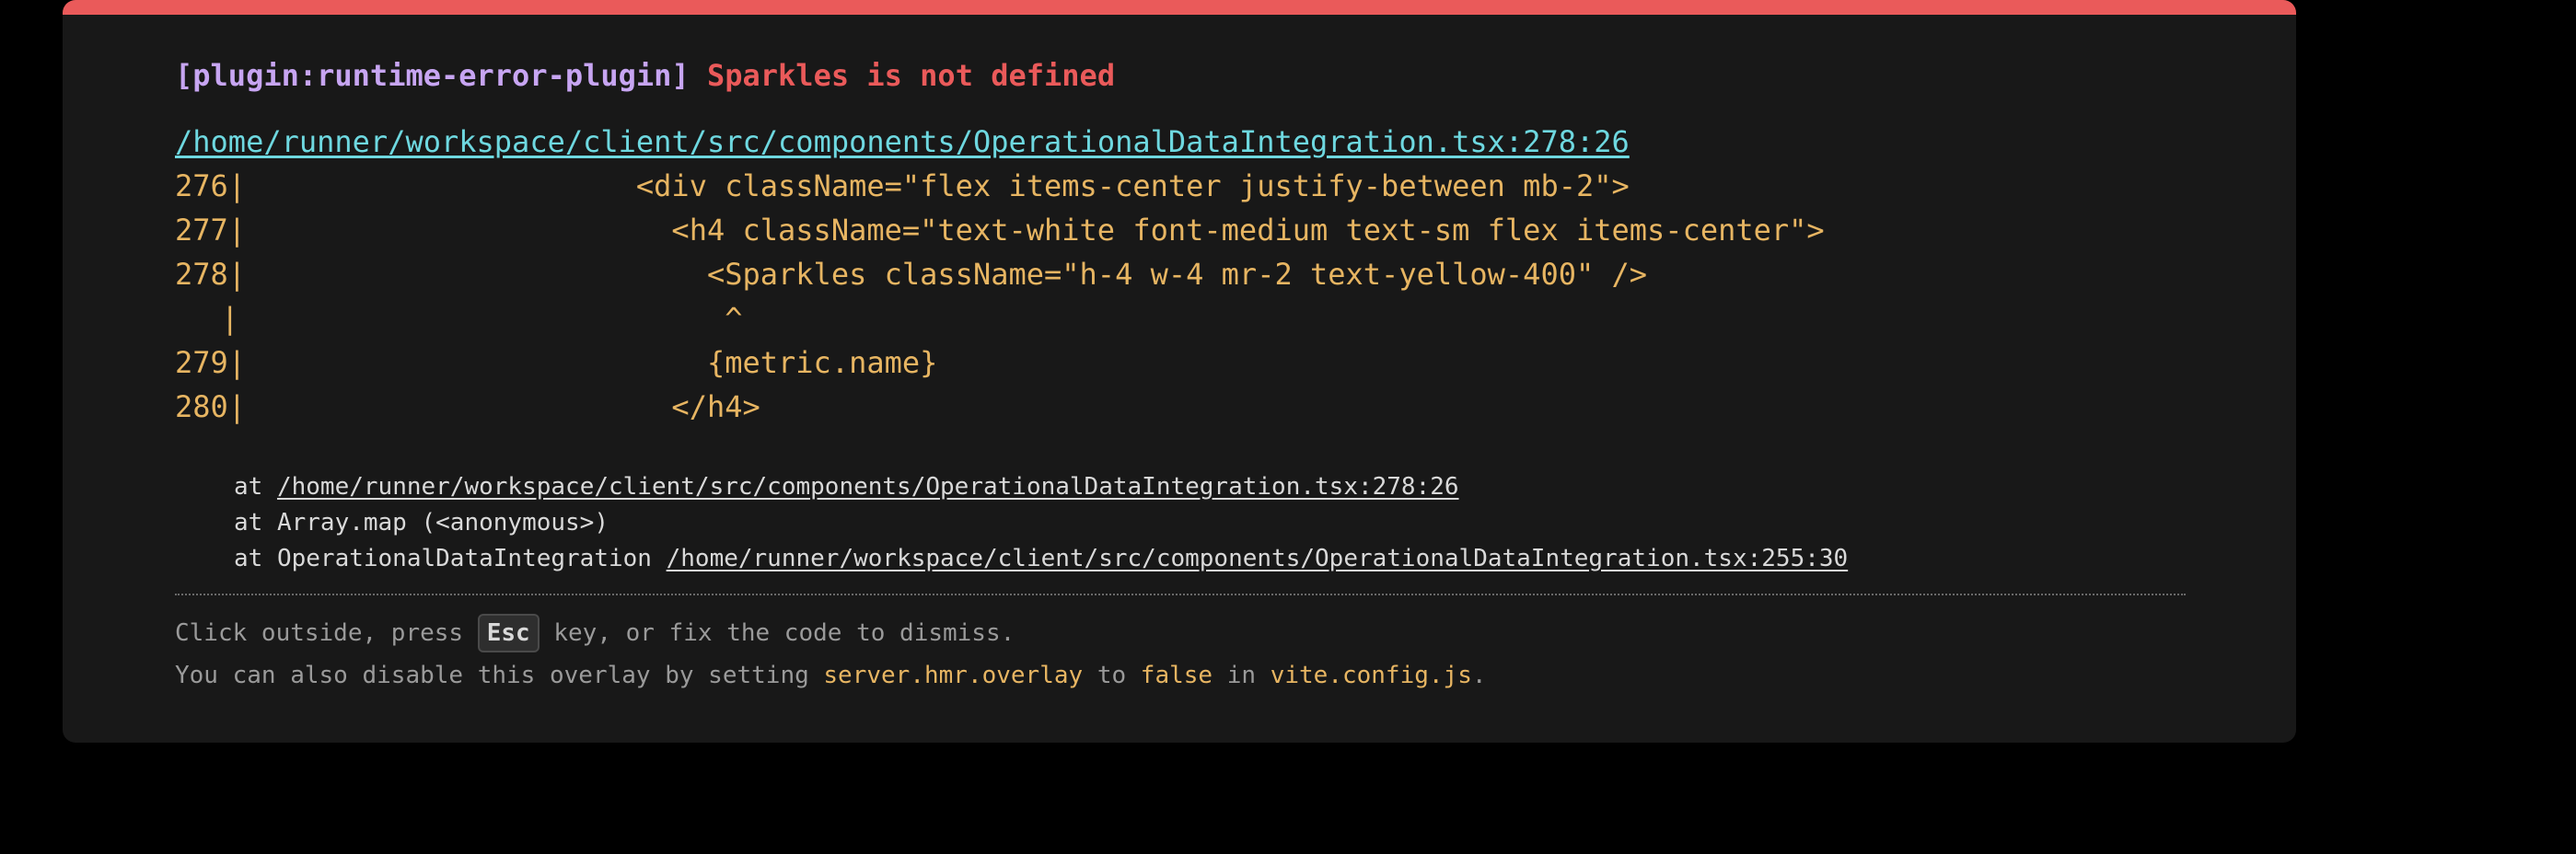  What do you see at coordinates (777, 633) in the screenshot?
I see `tip-text: key, or fix the code to dismiss.` at bounding box center [777, 633].